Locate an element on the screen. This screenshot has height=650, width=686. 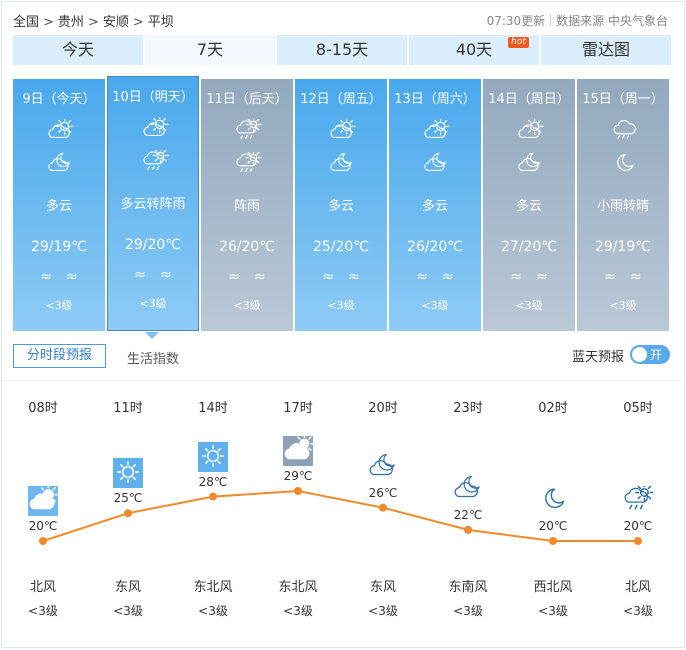
hour-label: 02时 is located at coordinates (553, 408).